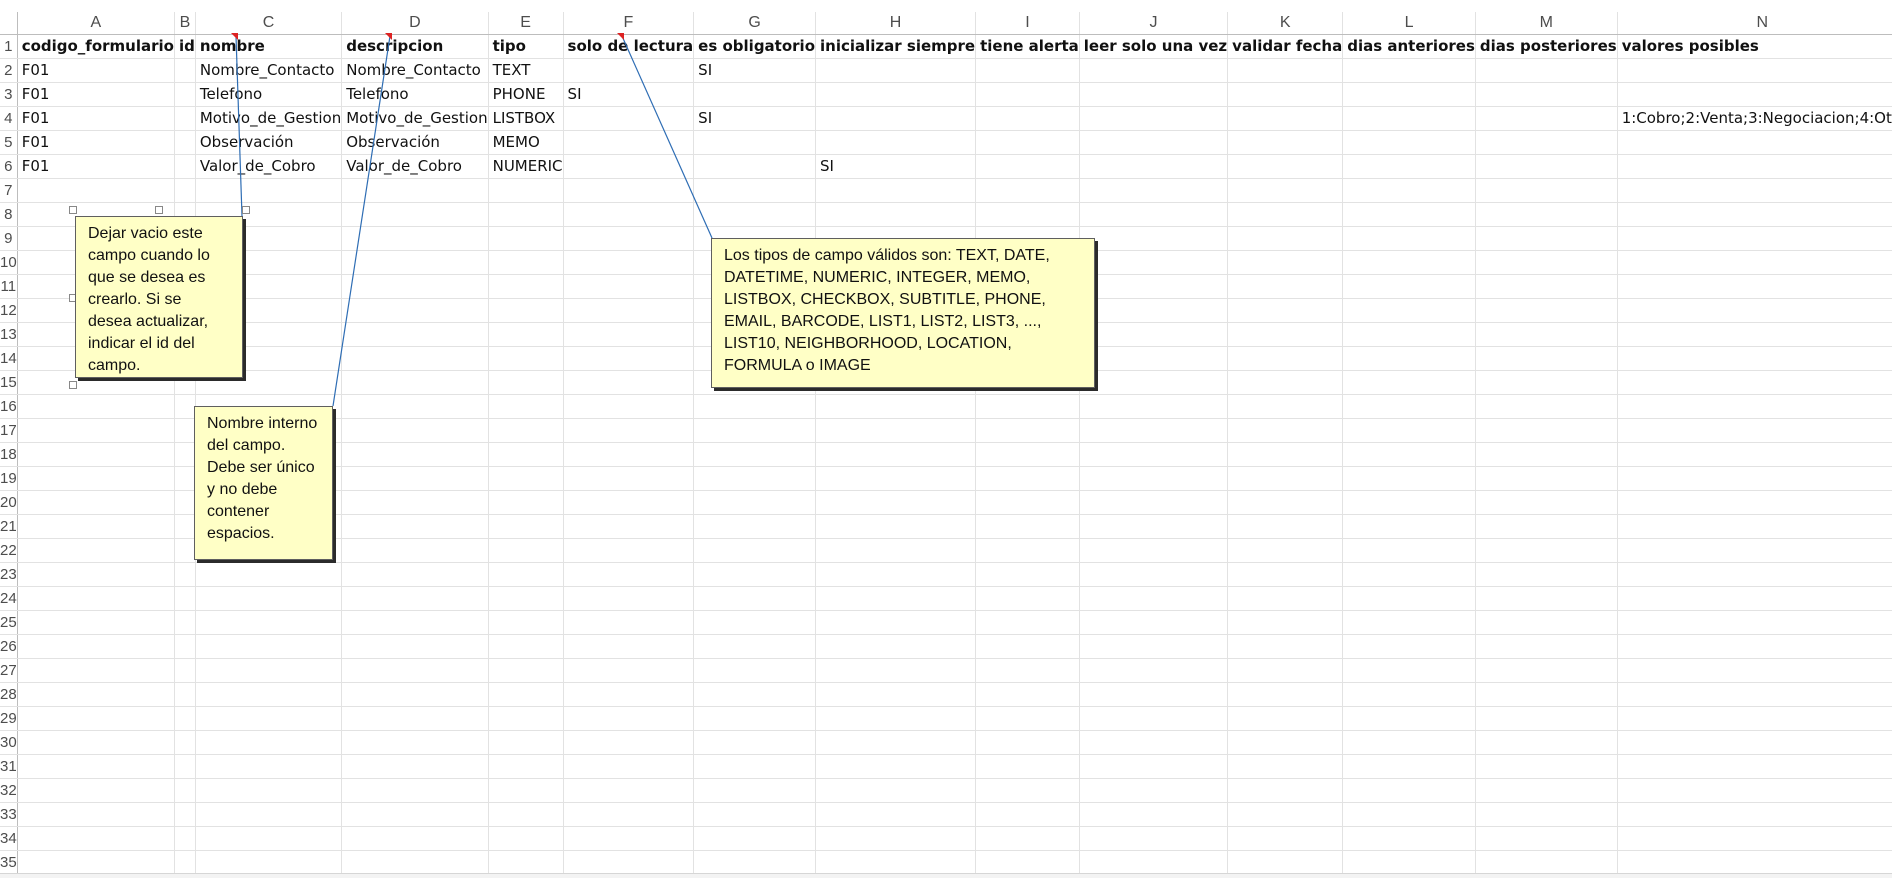  Describe the element at coordinates (755, 94) in the screenshot. I see `cell-g3` at that location.